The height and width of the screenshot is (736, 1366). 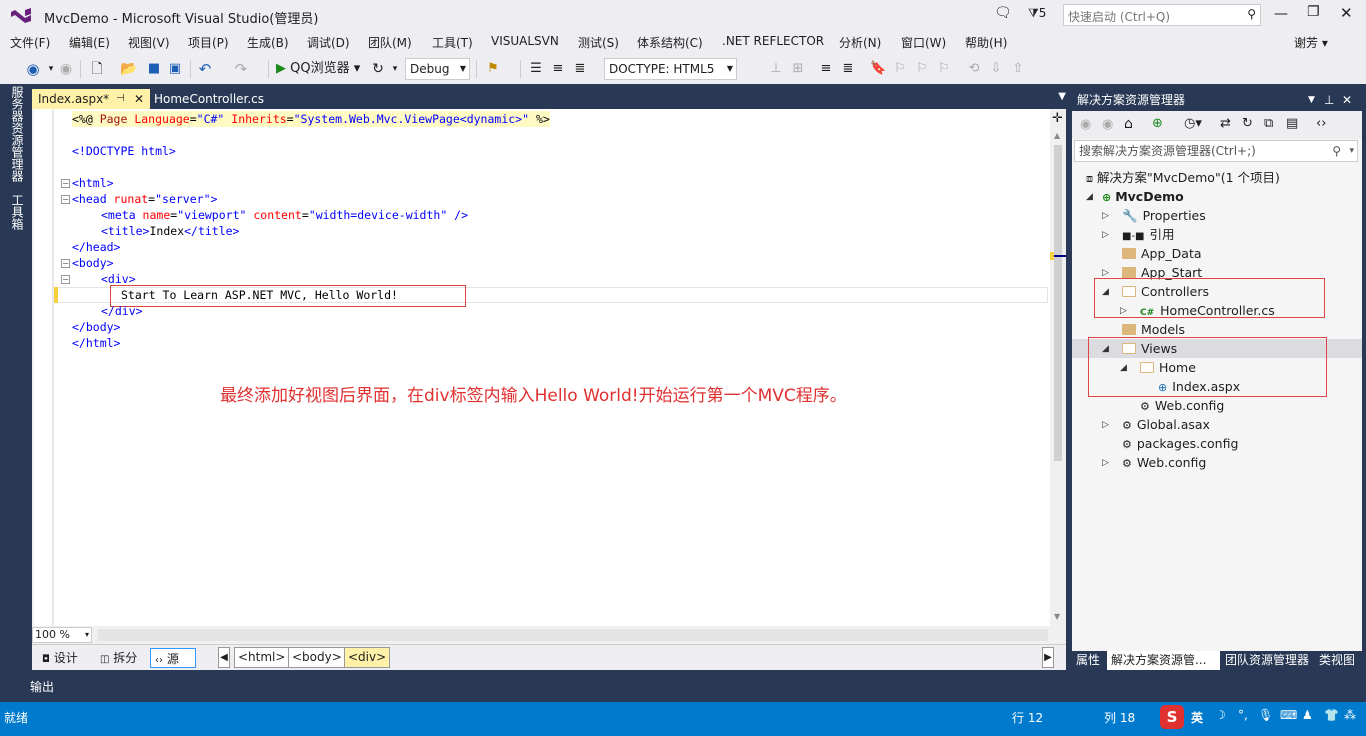 What do you see at coordinates (149, 42) in the screenshot?
I see `menu-view: 视图(V)` at bounding box center [149, 42].